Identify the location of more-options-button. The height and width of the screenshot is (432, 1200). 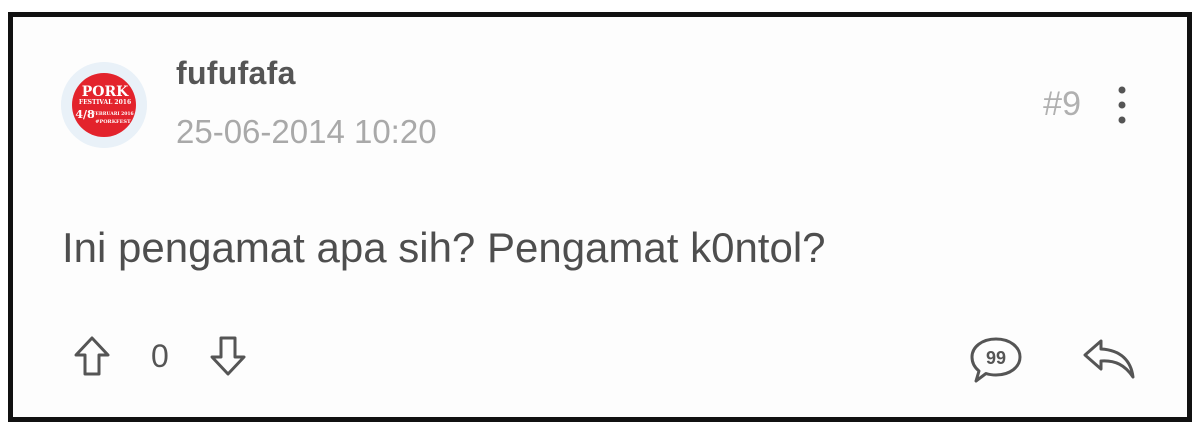
(1122, 105).